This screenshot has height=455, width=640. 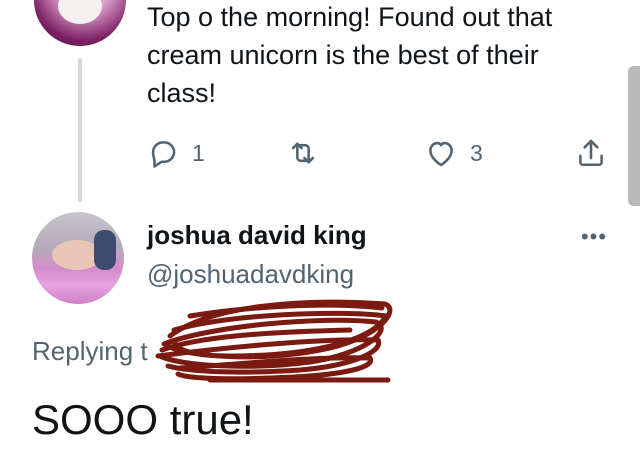 I want to click on author-display-name: joshua david king, so click(x=257, y=235).